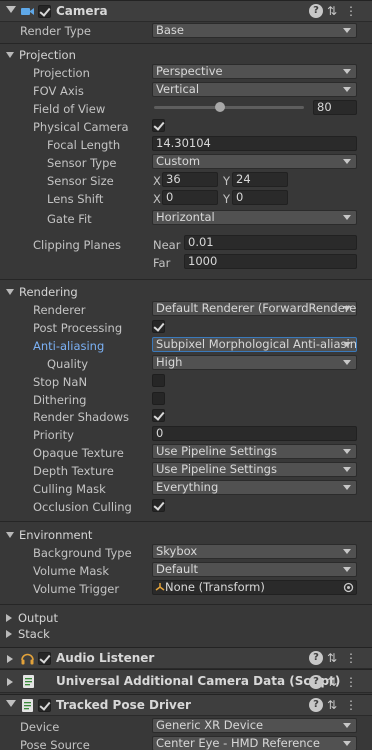 The width and height of the screenshot is (372, 750). I want to click on device-dropdown: Generic XR Device, so click(254, 725).